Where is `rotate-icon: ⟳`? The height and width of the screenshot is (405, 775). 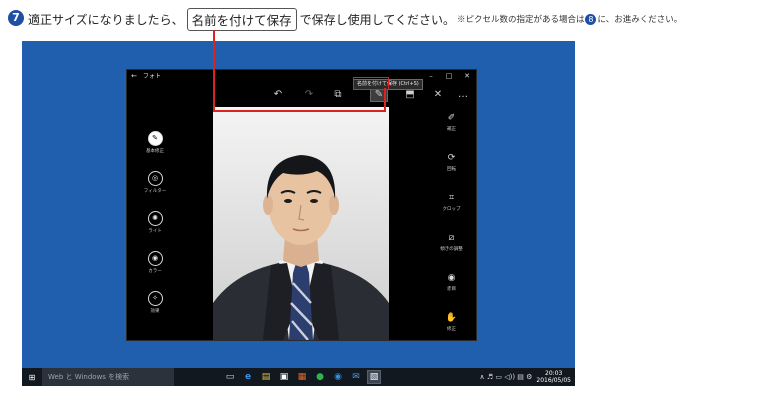
rotate-icon: ⟳ is located at coordinates (451, 157).